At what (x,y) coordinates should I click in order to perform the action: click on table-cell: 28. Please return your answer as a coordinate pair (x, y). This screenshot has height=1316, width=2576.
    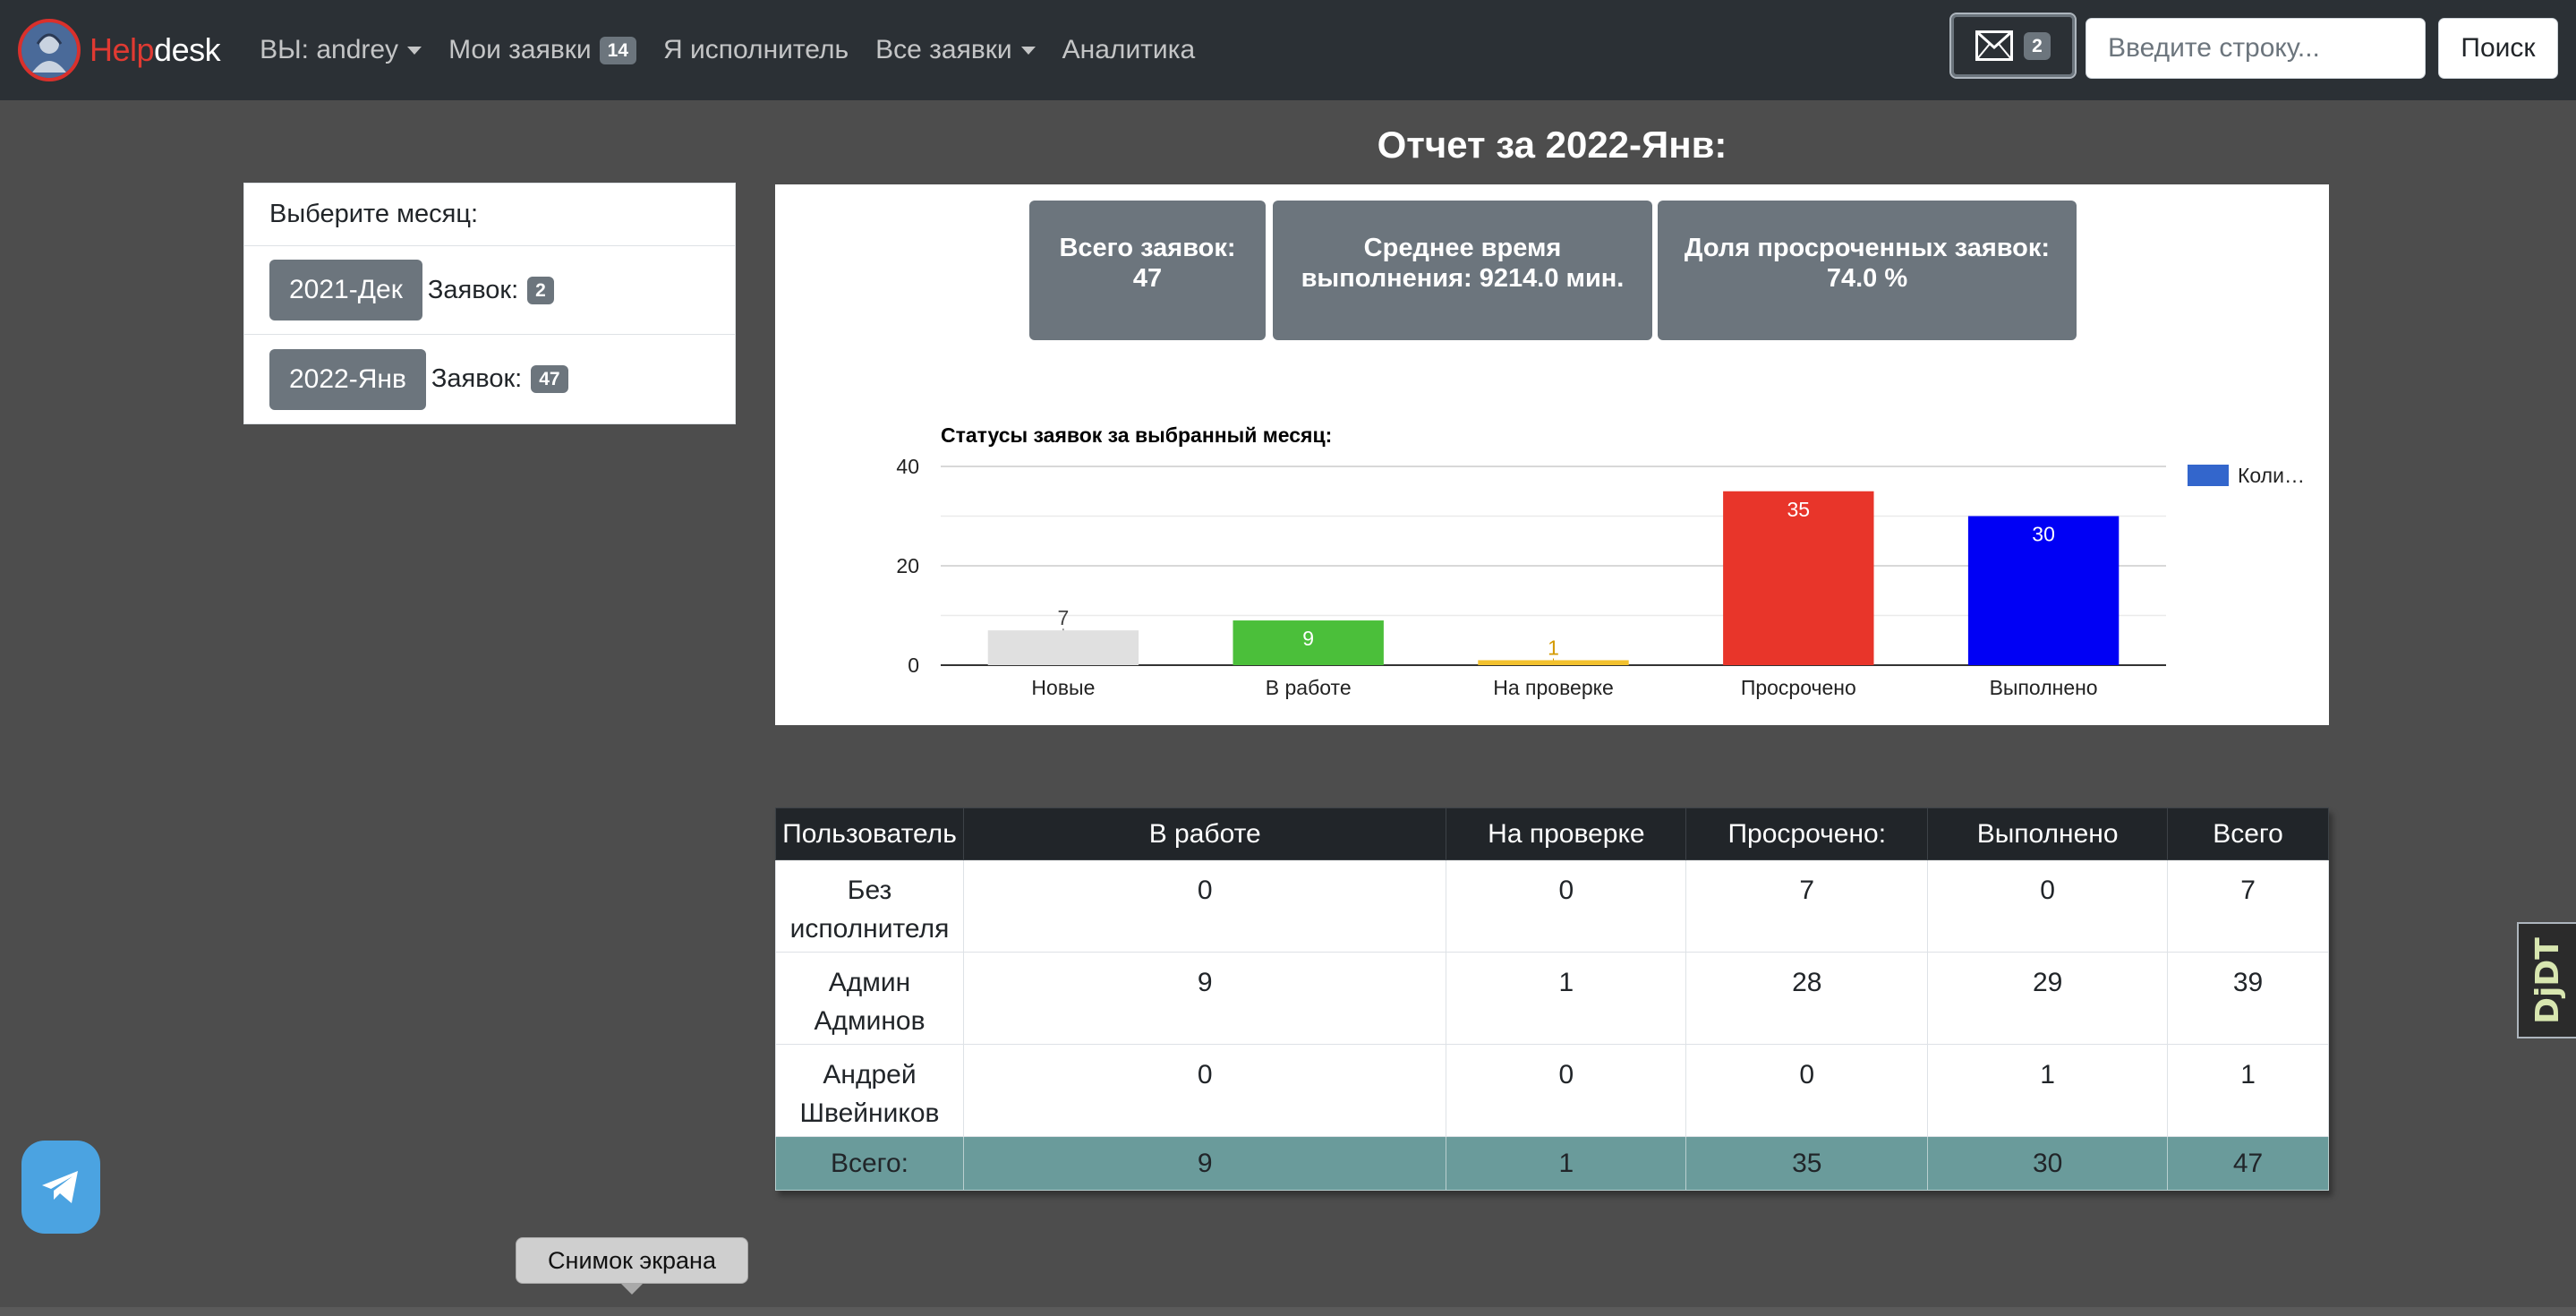
    Looking at the image, I should click on (1807, 998).